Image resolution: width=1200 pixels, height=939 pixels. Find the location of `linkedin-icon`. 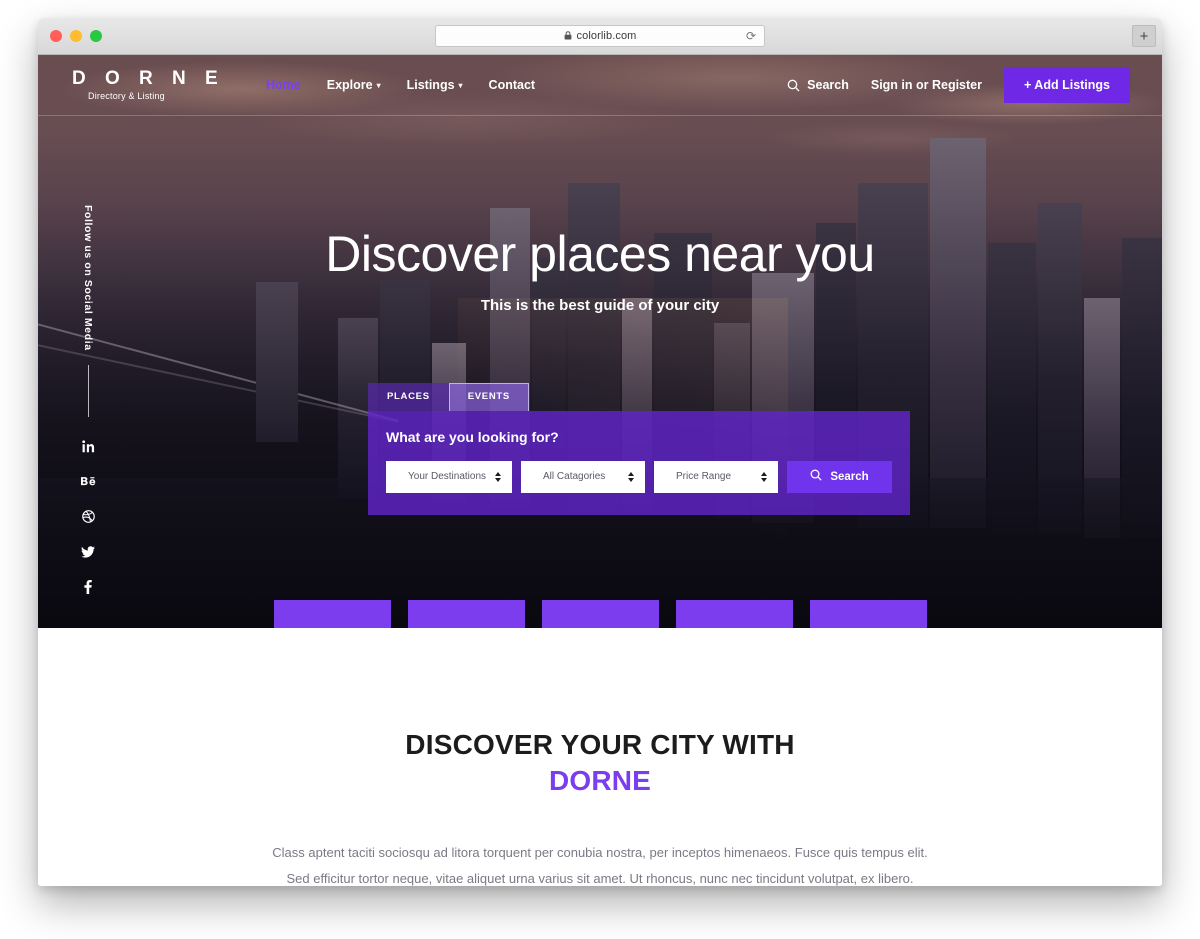

linkedin-icon is located at coordinates (88, 447).